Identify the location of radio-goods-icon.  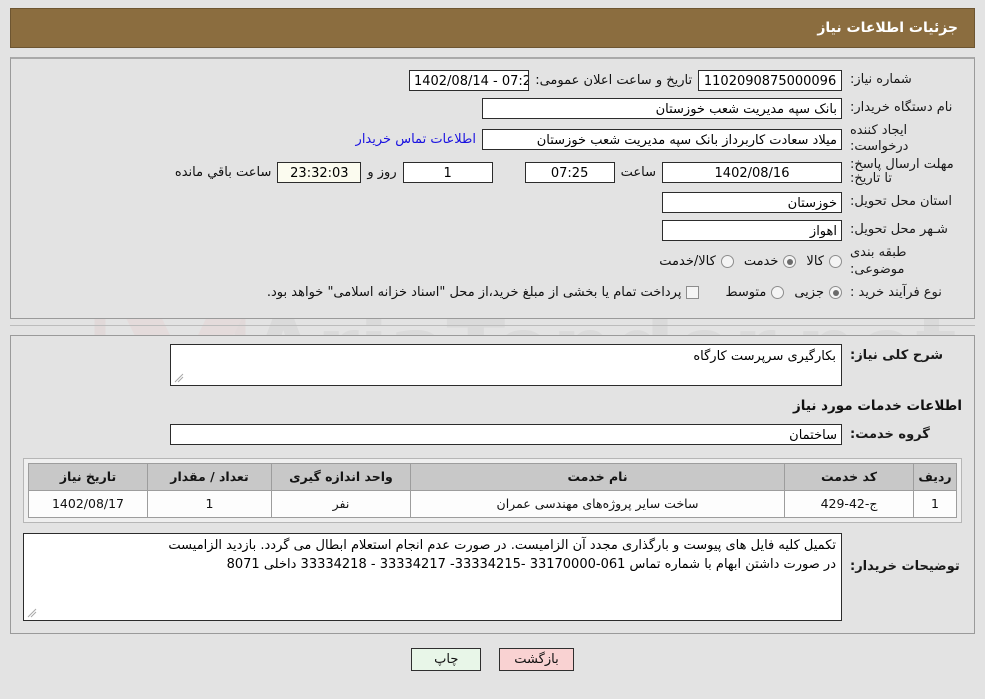
(835, 262).